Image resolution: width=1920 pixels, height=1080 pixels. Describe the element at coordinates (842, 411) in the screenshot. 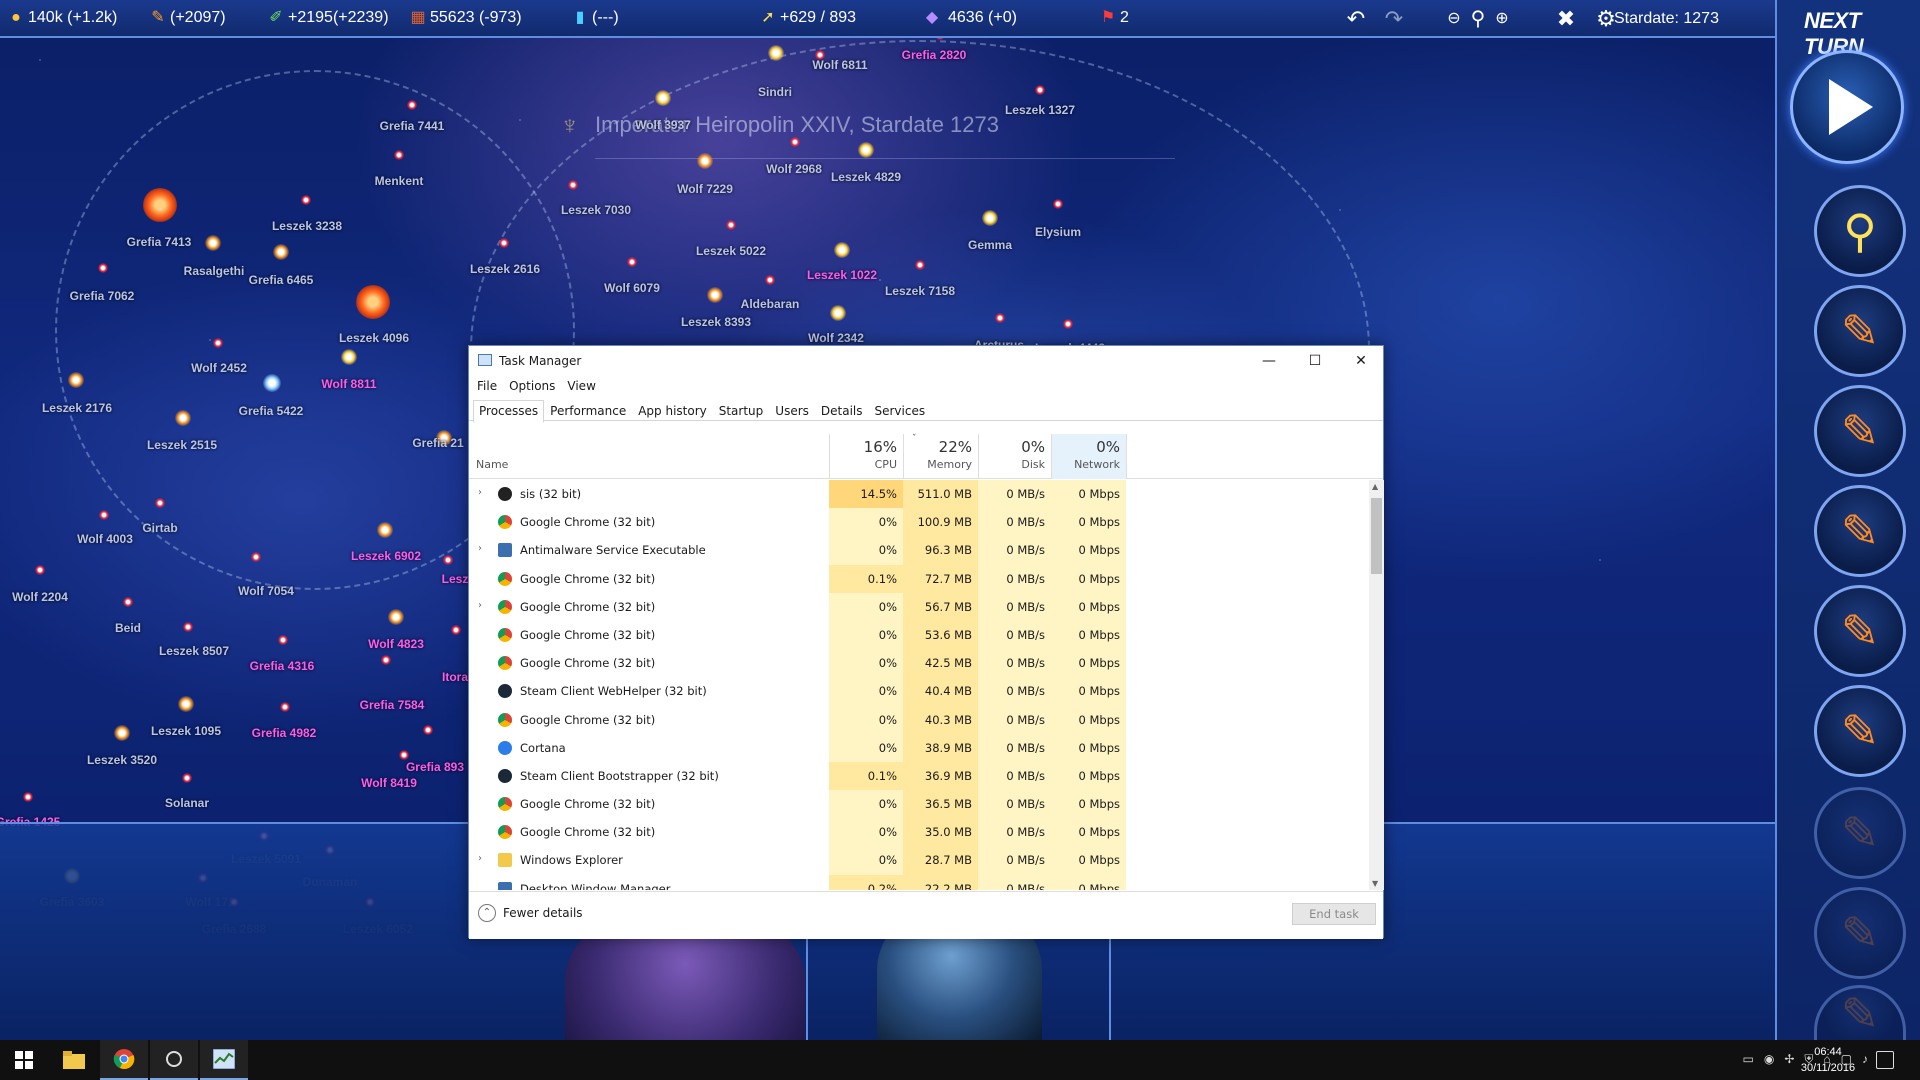

I see `tab-details: Details` at that location.